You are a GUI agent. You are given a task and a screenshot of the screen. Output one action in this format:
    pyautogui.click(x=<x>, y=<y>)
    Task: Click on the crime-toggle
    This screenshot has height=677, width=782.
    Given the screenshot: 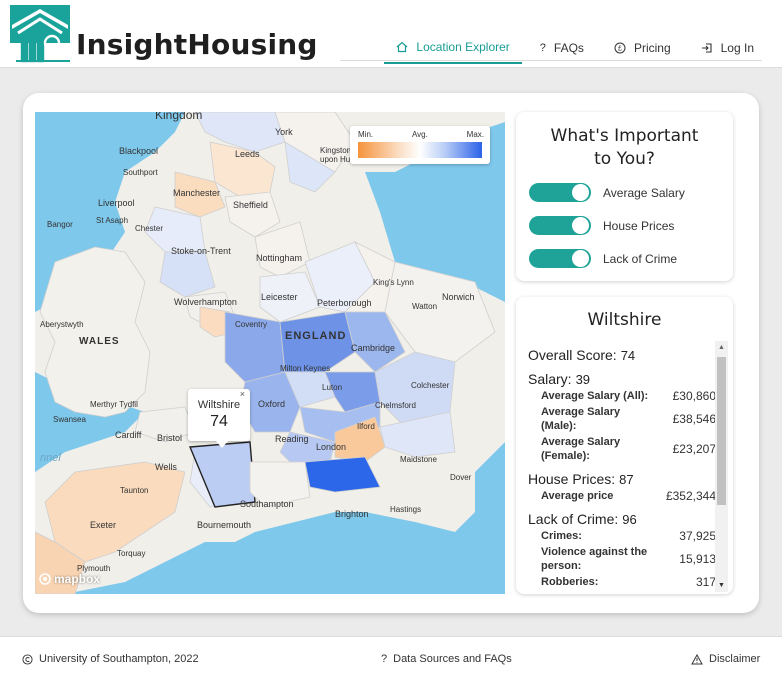 What is the action you would take?
    pyautogui.click(x=560, y=258)
    